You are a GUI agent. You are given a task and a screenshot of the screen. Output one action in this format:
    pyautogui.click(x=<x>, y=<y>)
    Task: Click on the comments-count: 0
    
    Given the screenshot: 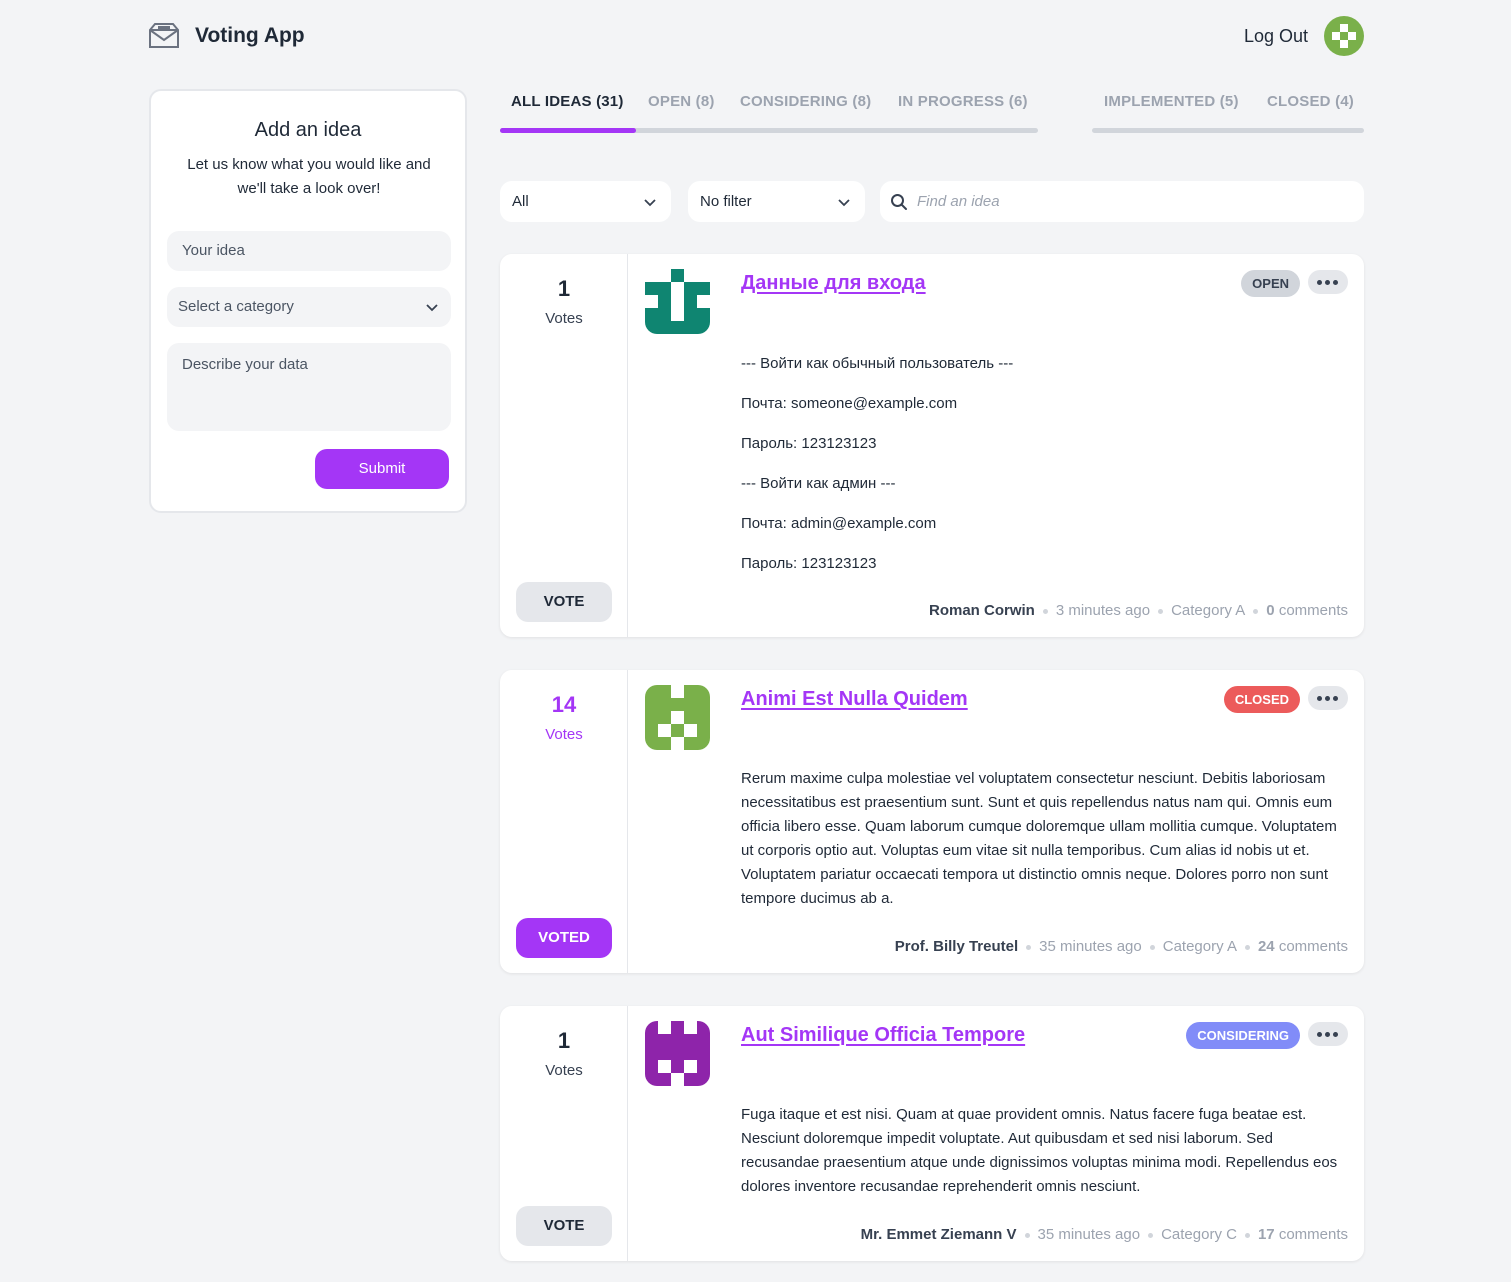 What is the action you would take?
    pyautogui.click(x=1270, y=610)
    